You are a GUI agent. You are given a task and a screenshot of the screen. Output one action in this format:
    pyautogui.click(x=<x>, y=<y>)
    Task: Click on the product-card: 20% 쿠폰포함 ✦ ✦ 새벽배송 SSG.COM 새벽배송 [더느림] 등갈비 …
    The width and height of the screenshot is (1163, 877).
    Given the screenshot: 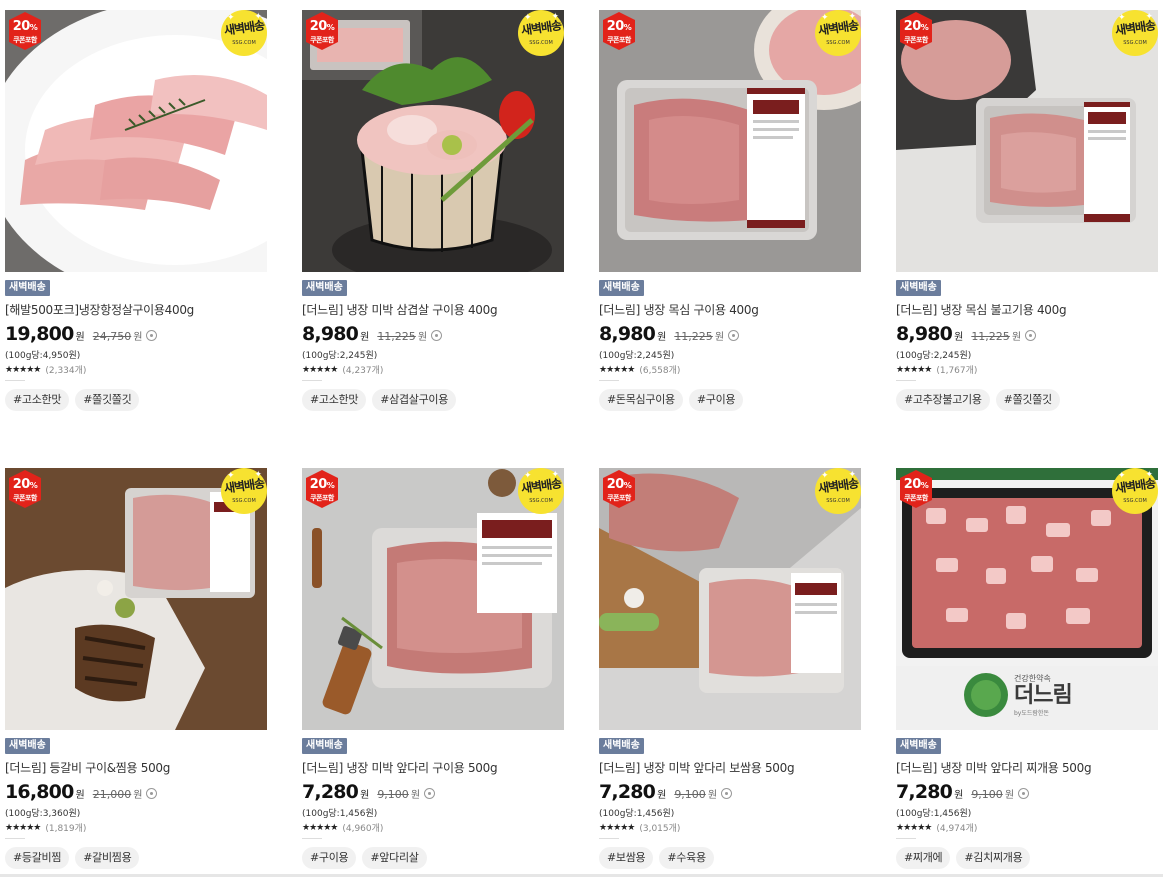 What is the action you would take?
    pyautogui.click(x=136, y=672)
    